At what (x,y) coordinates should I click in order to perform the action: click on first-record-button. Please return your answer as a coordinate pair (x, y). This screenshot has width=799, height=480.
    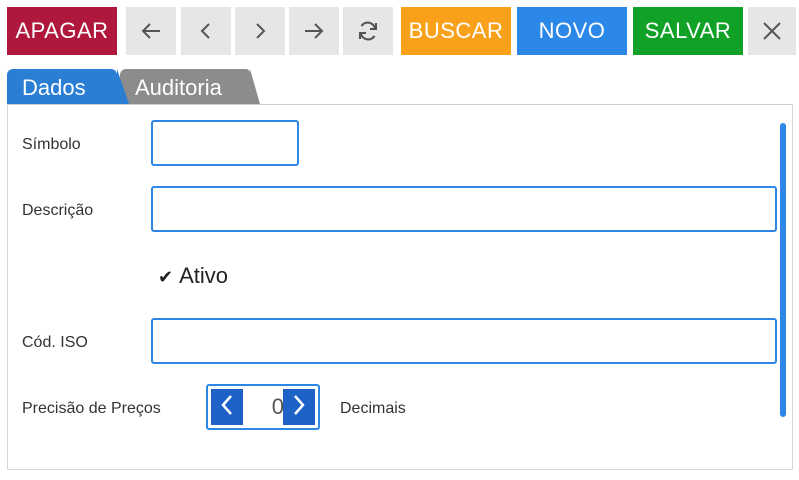
    Looking at the image, I should click on (151, 31).